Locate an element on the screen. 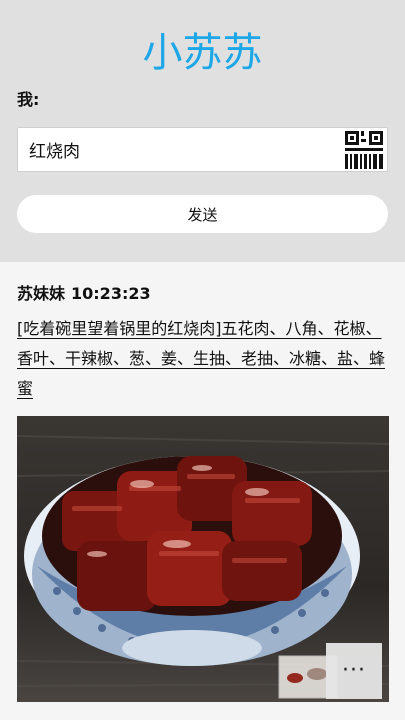  me-label: 我: is located at coordinates (28, 99).